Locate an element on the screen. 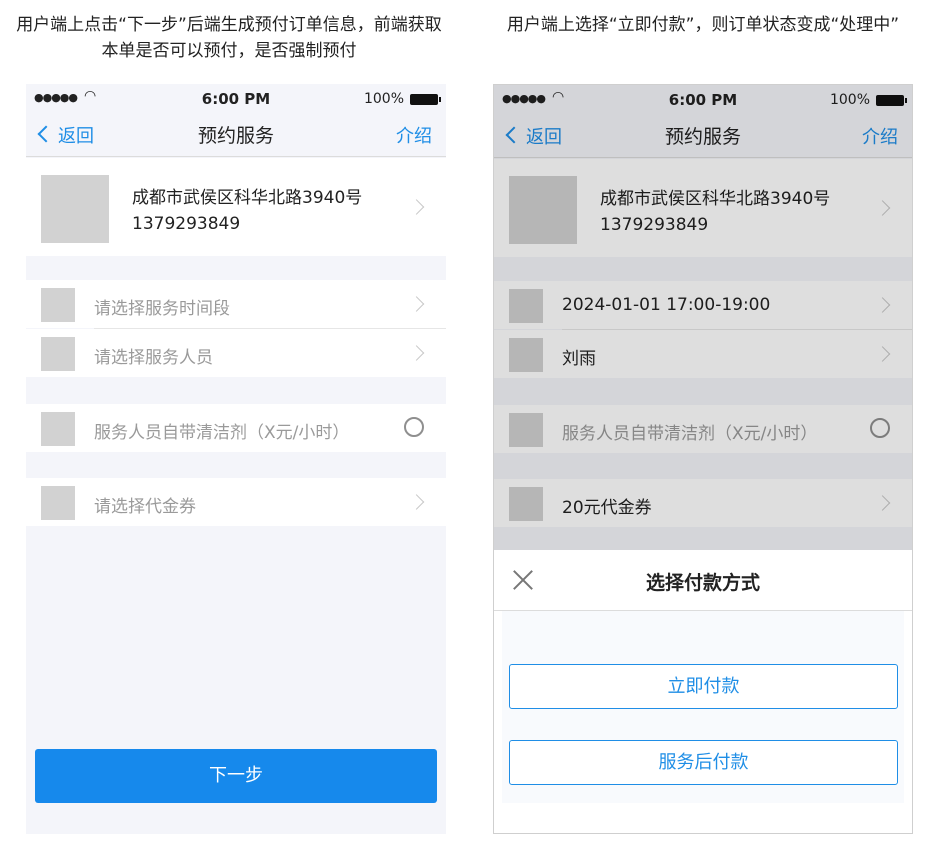 This screenshot has height=854, width=931. status-bar: ●●●●● ◠ 6:00 PM 100% is located at coordinates (236, 99).